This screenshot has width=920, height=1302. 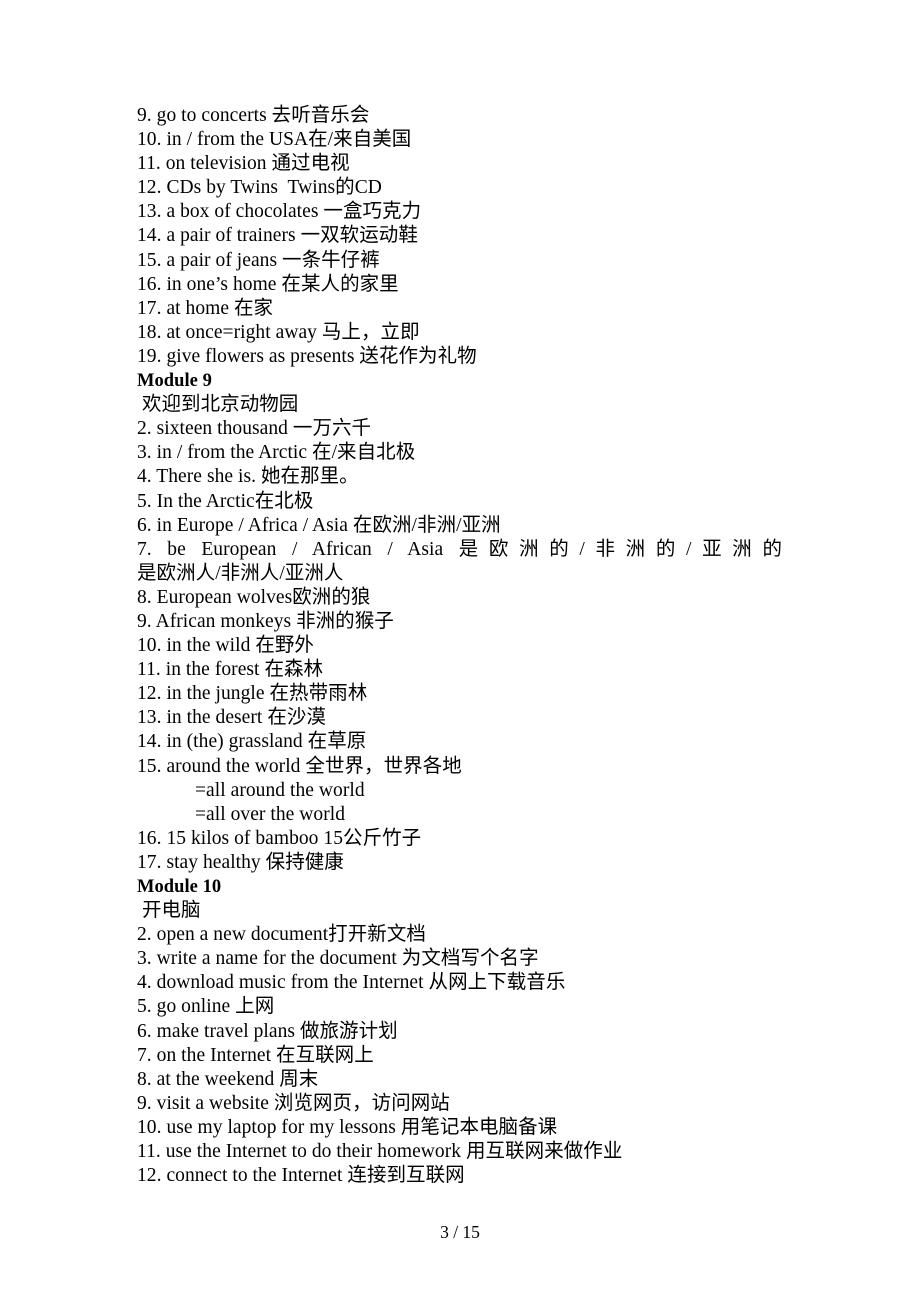 I want to click on vocab-item: 10. in / from the USA在/来自美国, so click(x=274, y=140).